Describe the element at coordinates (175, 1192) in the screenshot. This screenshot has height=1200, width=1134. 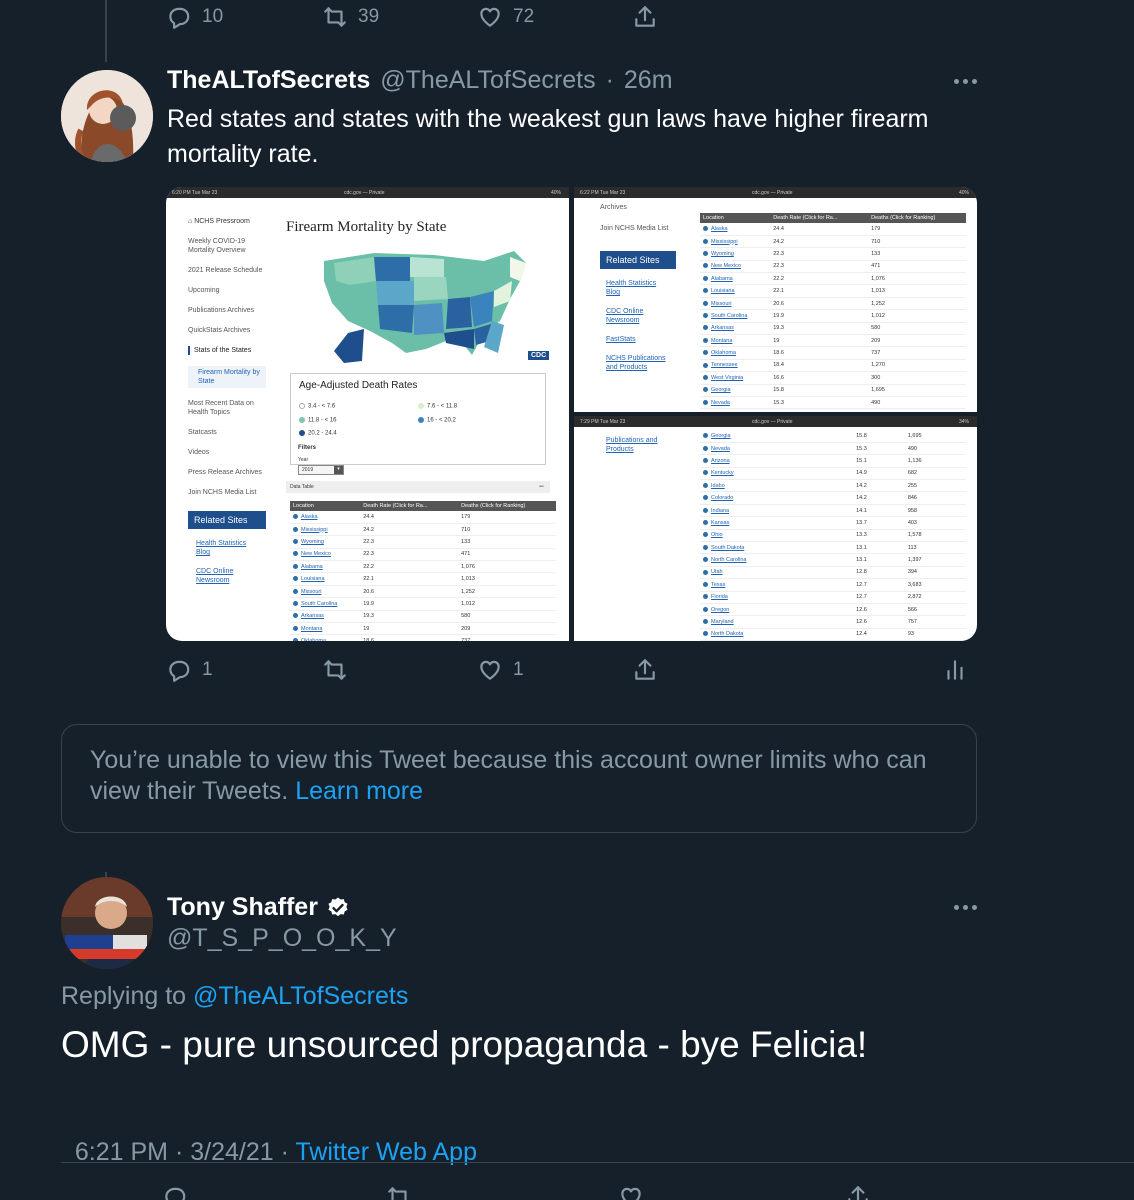
I see `reply-button-bottom` at that location.